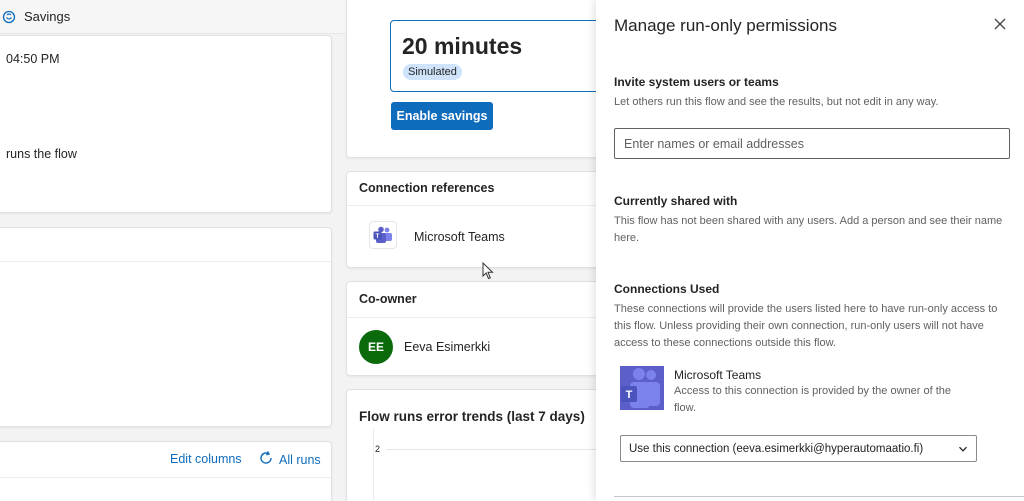 Image resolution: width=1024 pixels, height=501 pixels. I want to click on edit-columns-link: Edit columns, so click(206, 459).